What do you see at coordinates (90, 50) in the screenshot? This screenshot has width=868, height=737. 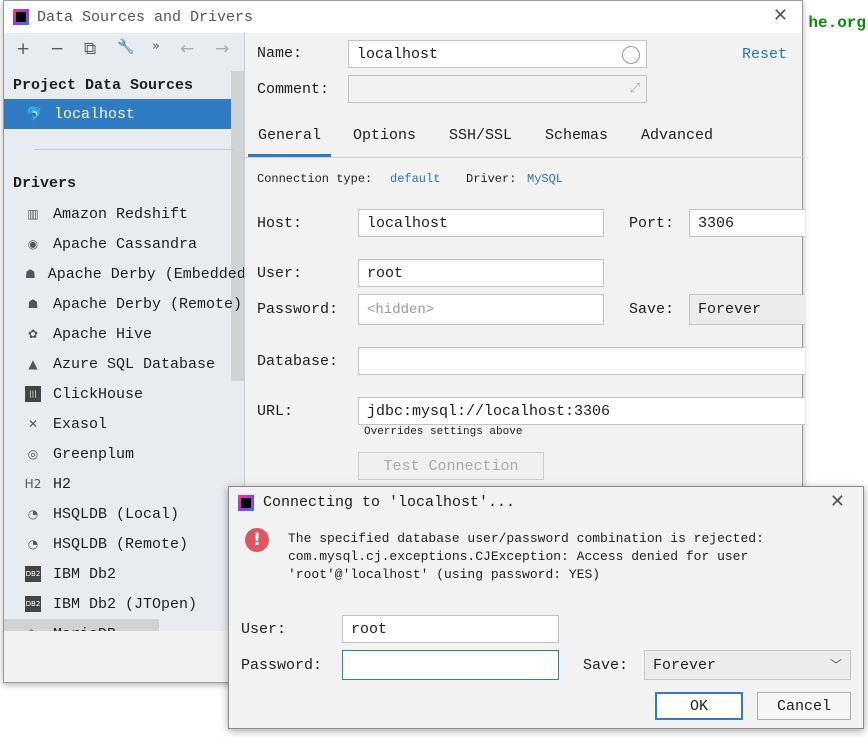 I see `copy-icon: ⧉` at bounding box center [90, 50].